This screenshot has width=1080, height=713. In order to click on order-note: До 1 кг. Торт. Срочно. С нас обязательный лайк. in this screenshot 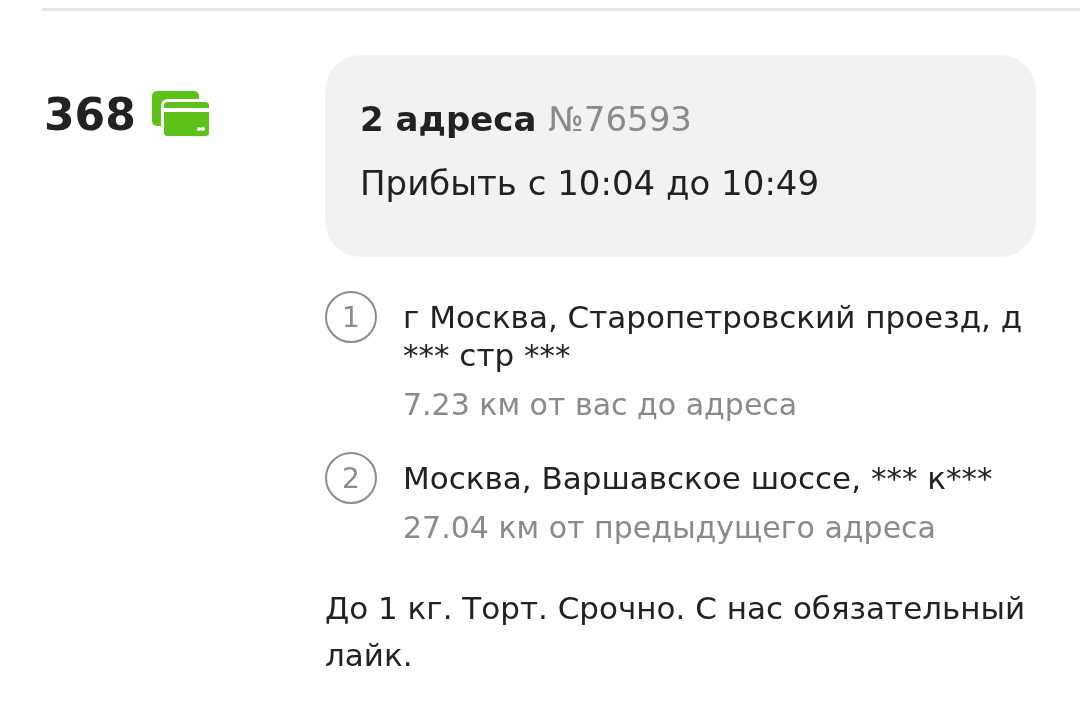, I will do `click(676, 632)`.